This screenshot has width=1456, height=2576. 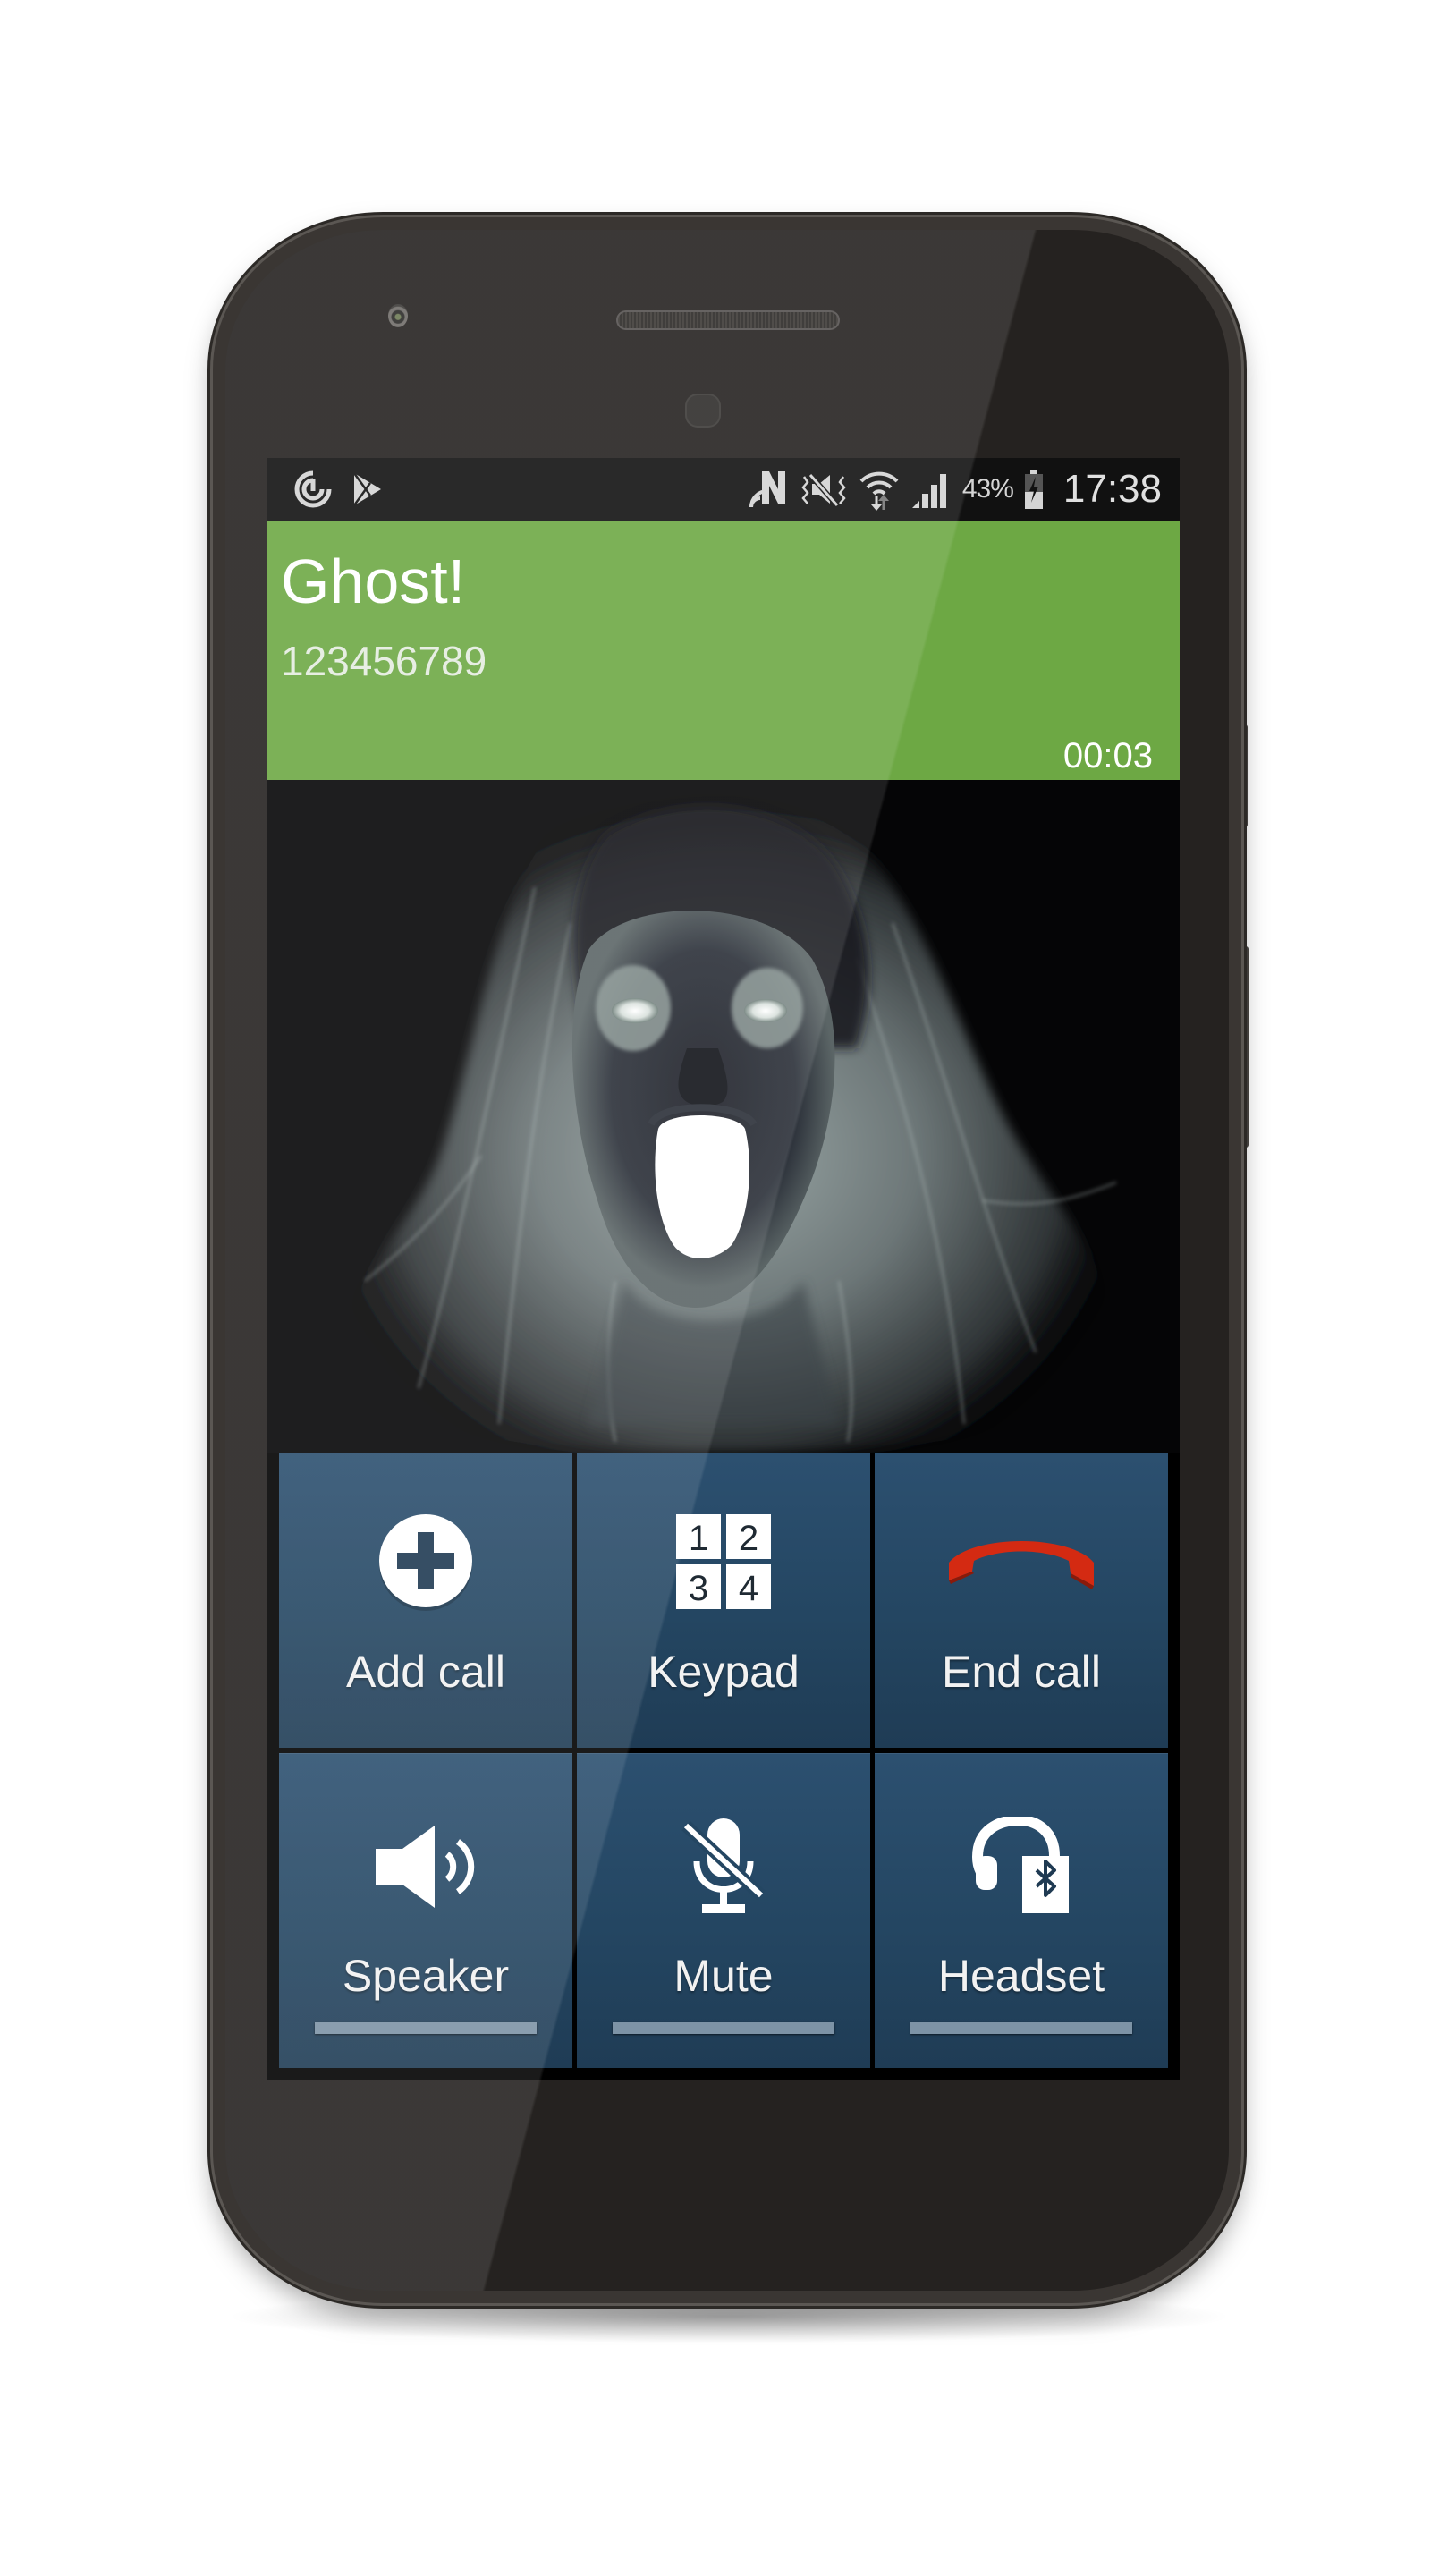 What do you see at coordinates (729, 1121) in the screenshot?
I see `ghost-face-photo` at bounding box center [729, 1121].